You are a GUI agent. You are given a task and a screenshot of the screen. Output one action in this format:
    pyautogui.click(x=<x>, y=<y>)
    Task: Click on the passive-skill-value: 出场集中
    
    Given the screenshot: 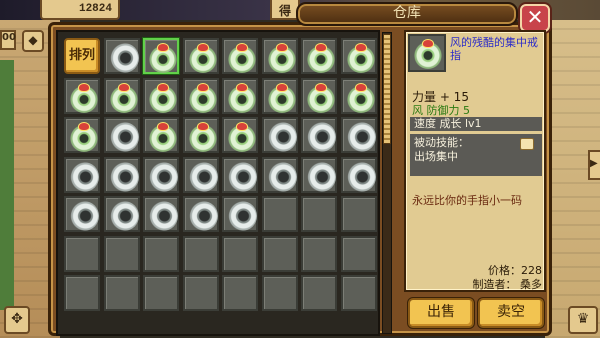 What is the action you would take?
    pyautogui.click(x=436, y=156)
    